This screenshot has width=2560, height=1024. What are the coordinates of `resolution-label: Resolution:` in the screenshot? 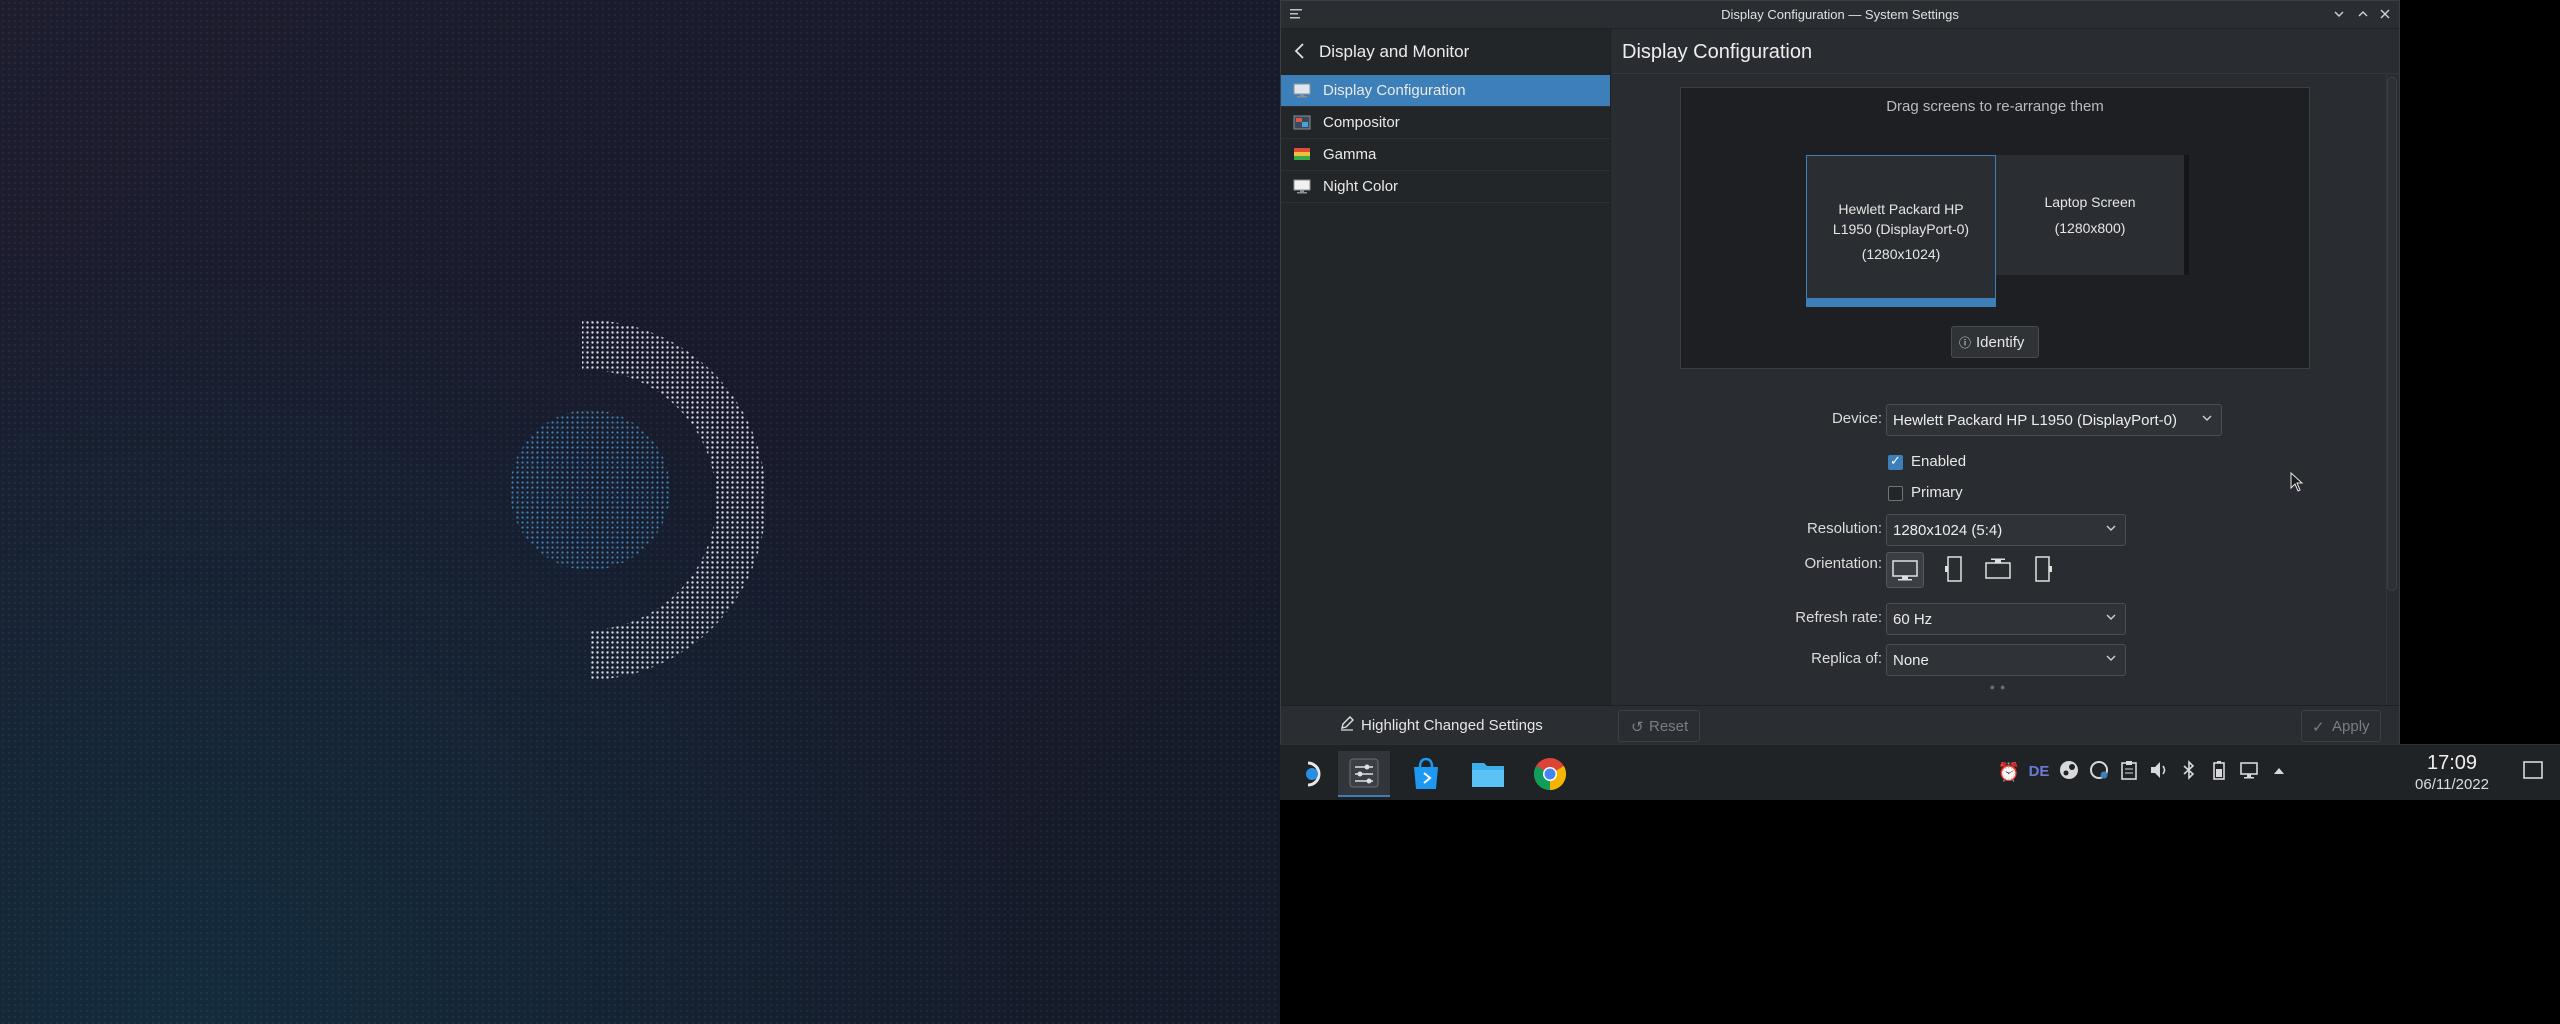 It's located at (1844, 528).